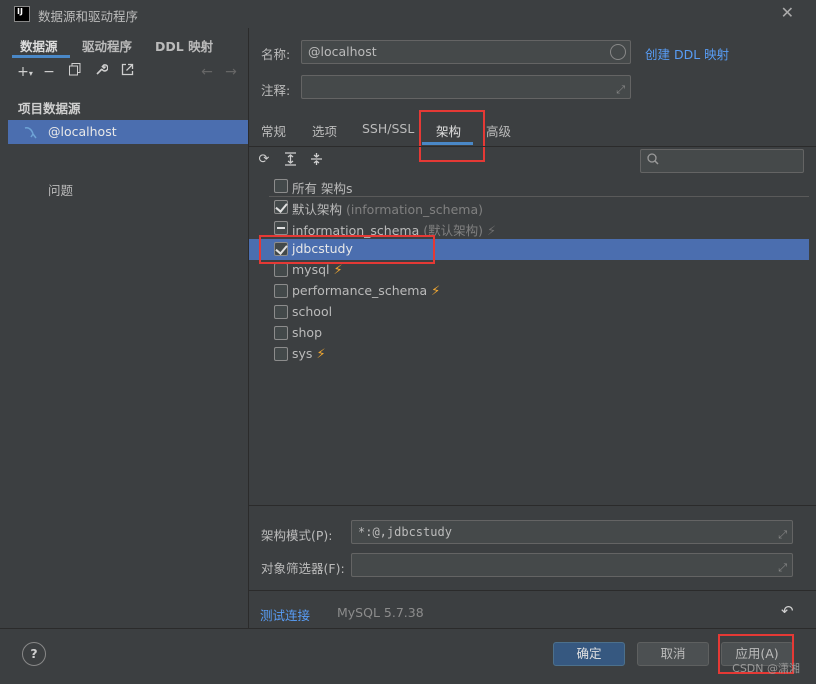 Image resolution: width=816 pixels, height=684 pixels. I want to click on schema-pattern-value: *:@,jdbcstudy, so click(405, 532).